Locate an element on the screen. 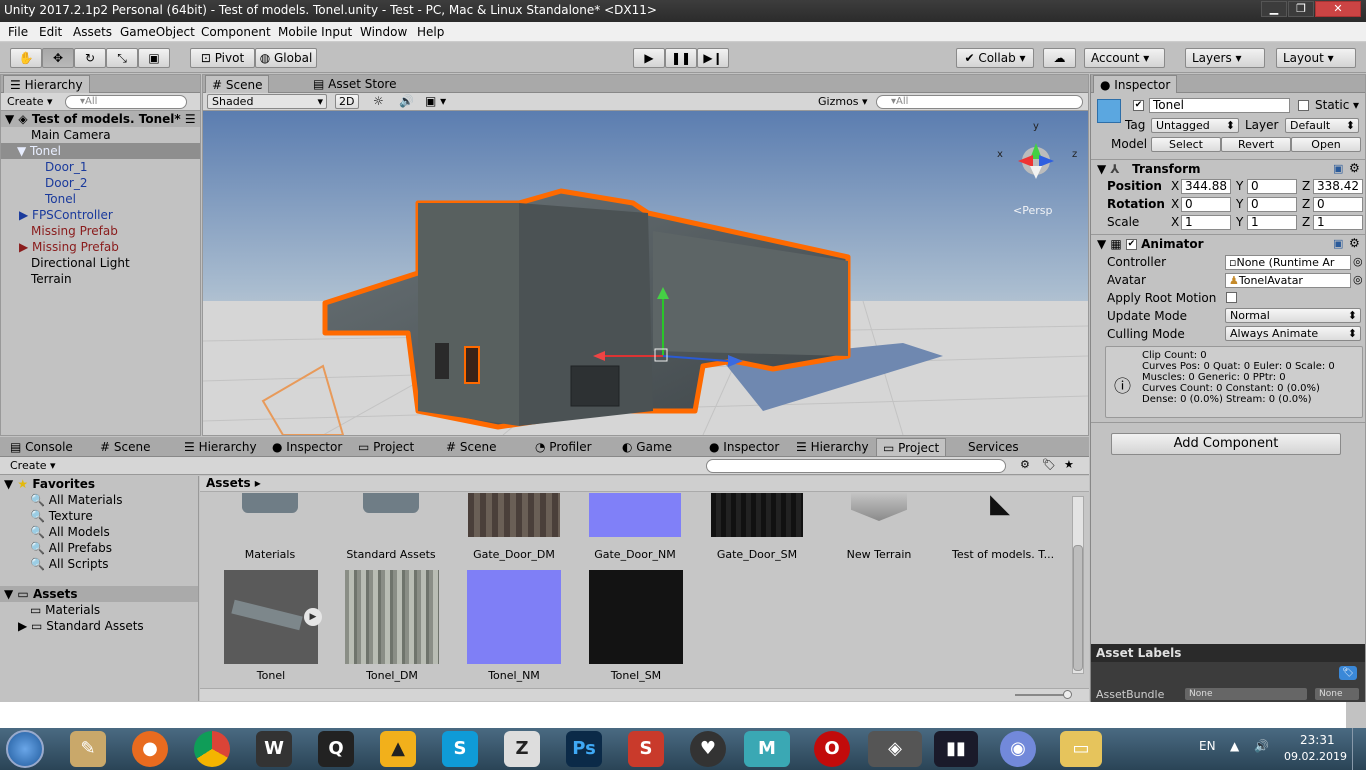  quixel-icon: Q is located at coordinates (336, 749).